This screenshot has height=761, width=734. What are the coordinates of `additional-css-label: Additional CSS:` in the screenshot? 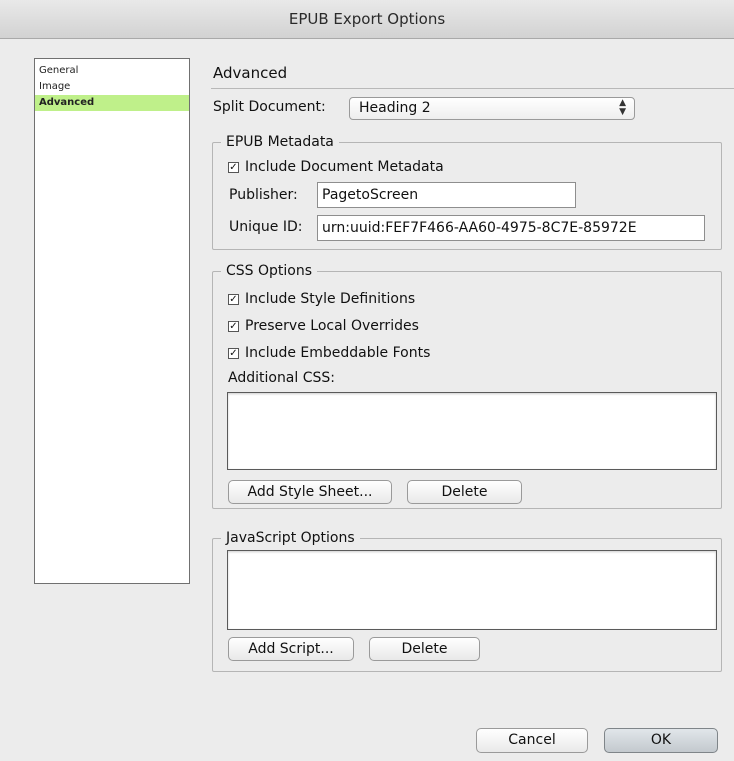 It's located at (281, 378).